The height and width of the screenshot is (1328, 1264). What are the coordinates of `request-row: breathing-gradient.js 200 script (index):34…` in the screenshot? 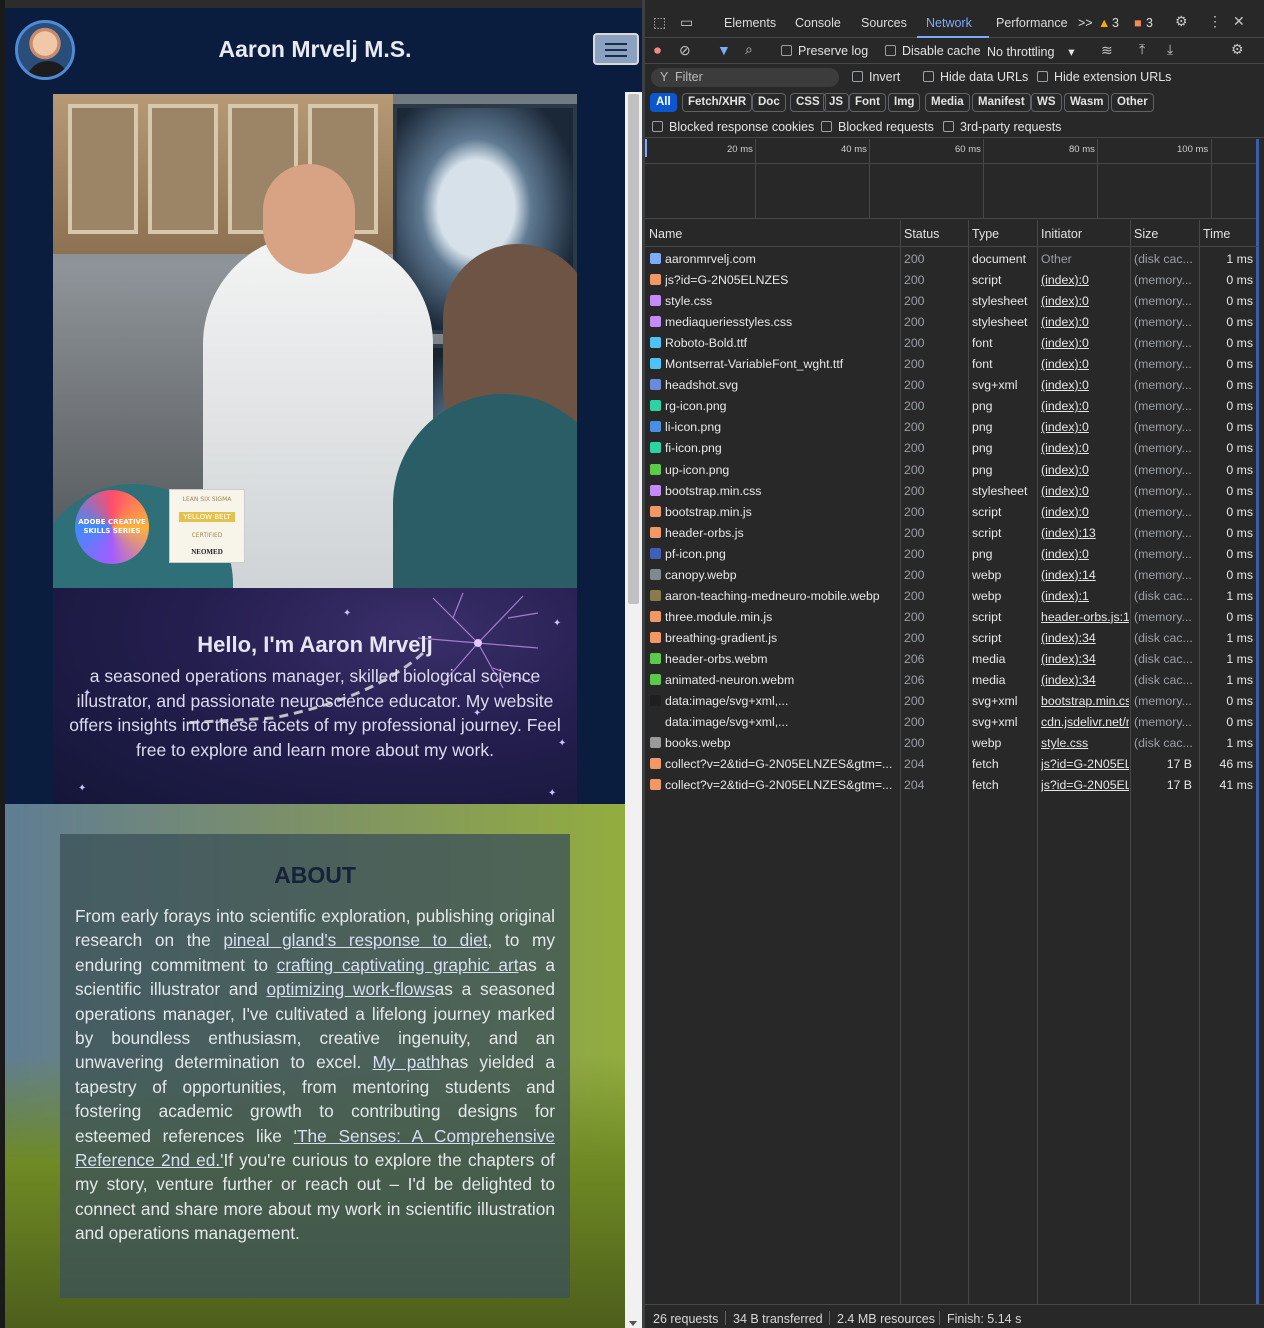 It's located at (951, 637).